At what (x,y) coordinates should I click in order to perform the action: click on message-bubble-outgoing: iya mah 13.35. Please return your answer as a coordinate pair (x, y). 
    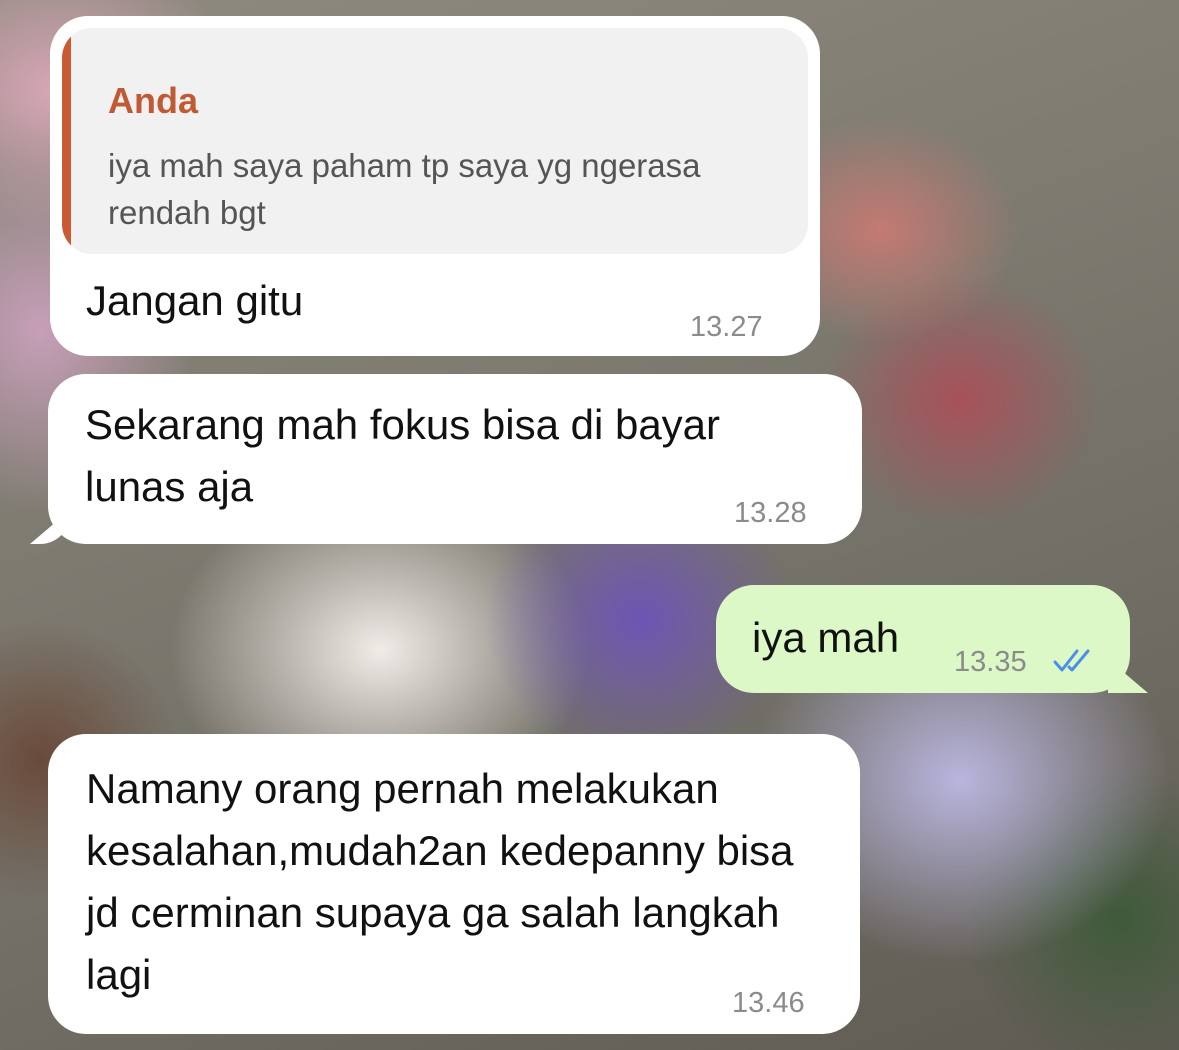
    Looking at the image, I should click on (923, 639).